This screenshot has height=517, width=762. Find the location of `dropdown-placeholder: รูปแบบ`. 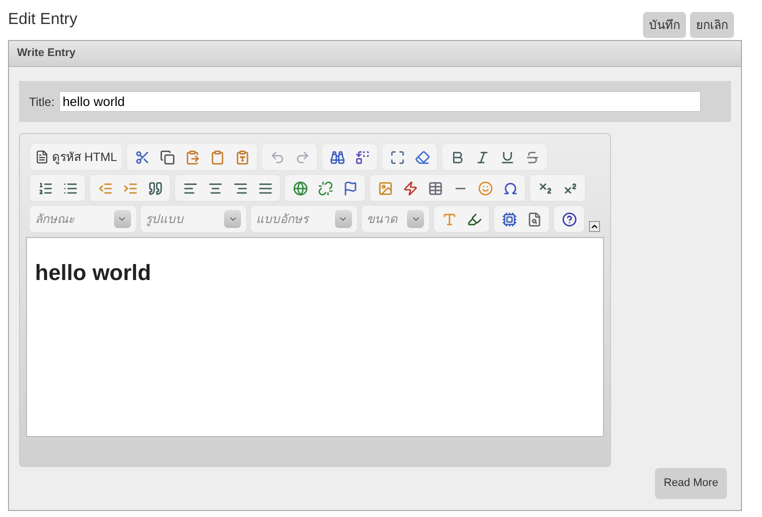

dropdown-placeholder: รูปแบบ is located at coordinates (165, 219).